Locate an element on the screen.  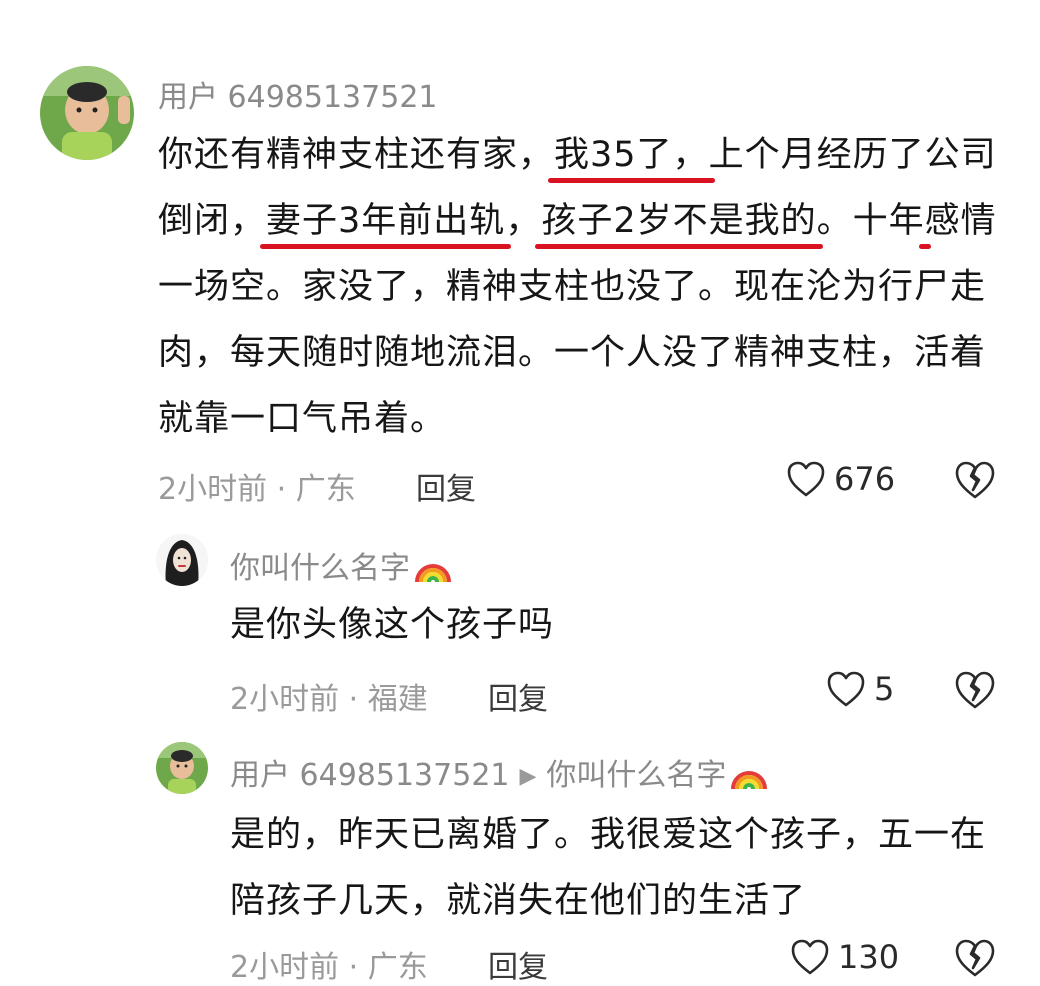
highlighted-text: 妻子3年前出轨 is located at coordinates (386, 221).